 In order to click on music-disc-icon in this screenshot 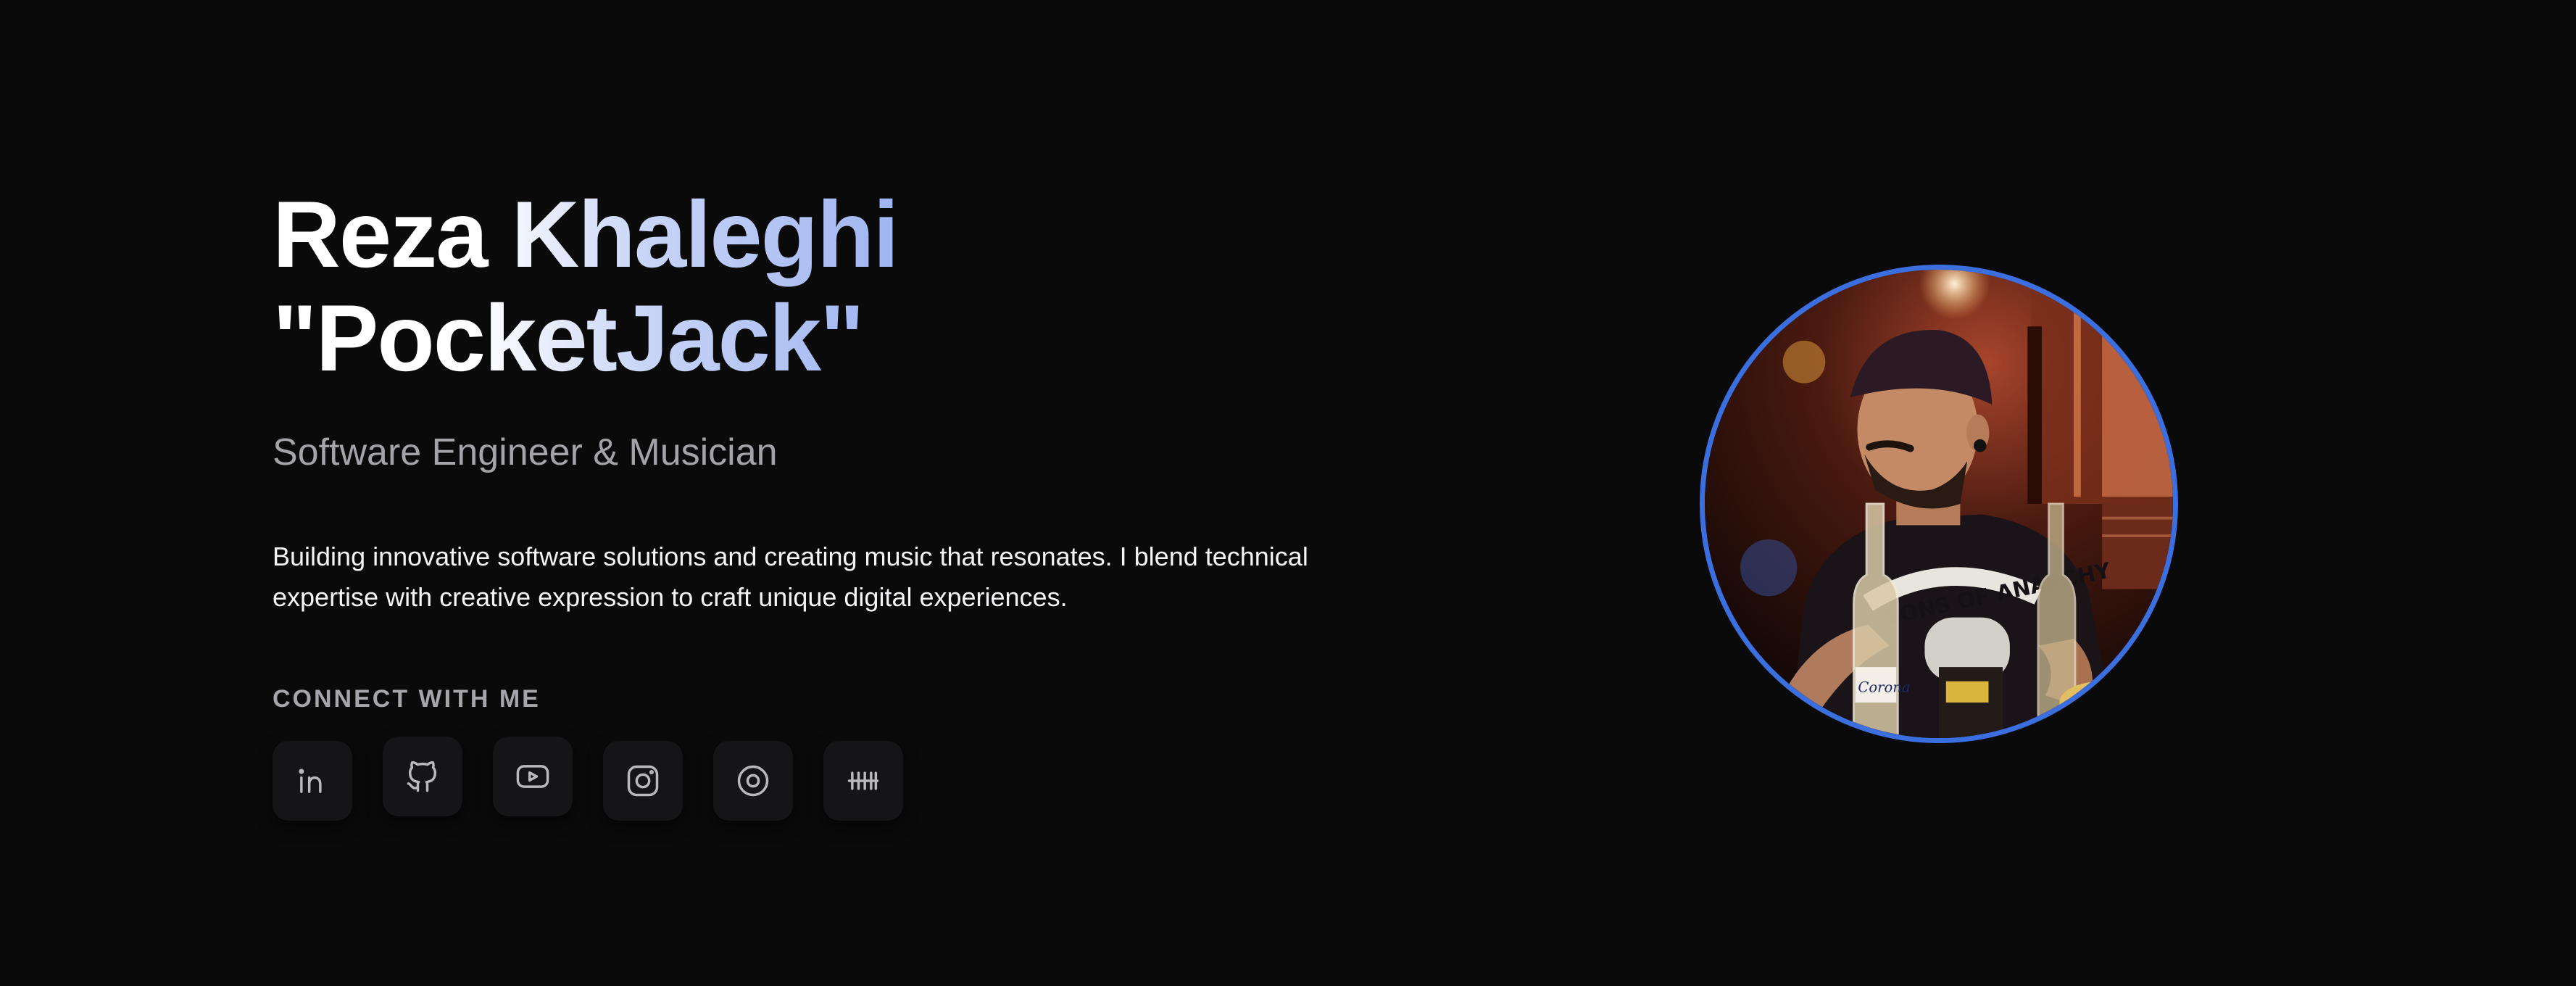, I will do `click(753, 781)`.